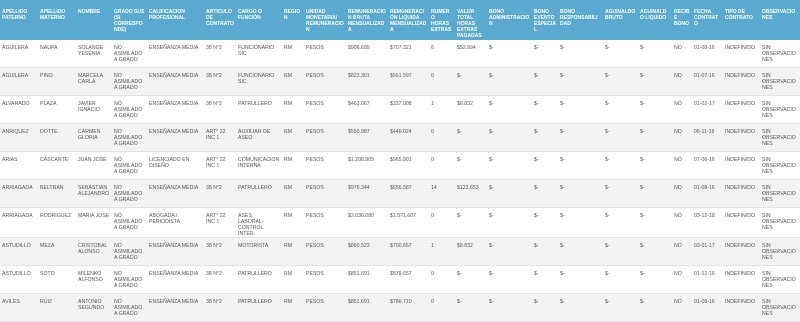  I want to click on cell-fecha-contrato: 01-12-16, so click(707, 279).